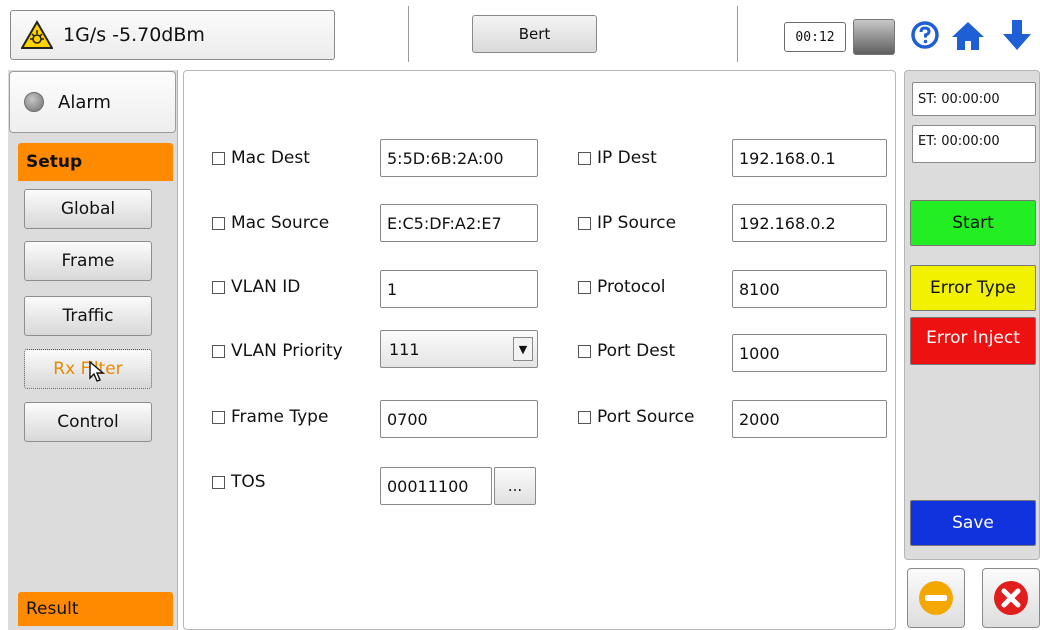  Describe the element at coordinates (974, 99) in the screenshot. I see `start-time-display: ST: 00:00:00` at that location.